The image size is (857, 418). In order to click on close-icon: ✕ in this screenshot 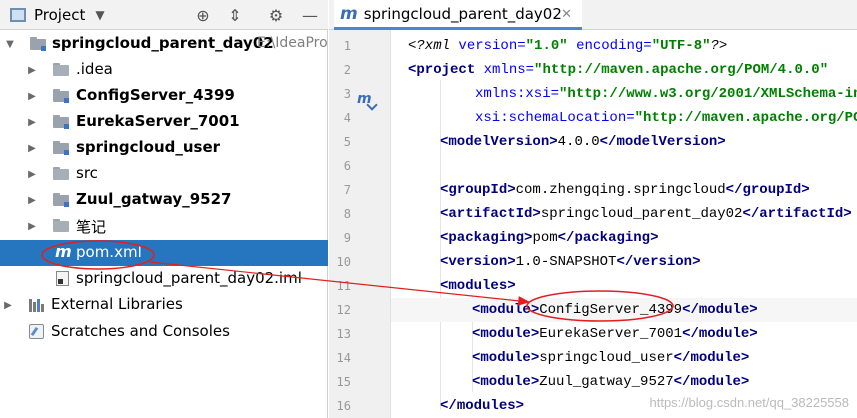, I will do `click(566, 14)`.